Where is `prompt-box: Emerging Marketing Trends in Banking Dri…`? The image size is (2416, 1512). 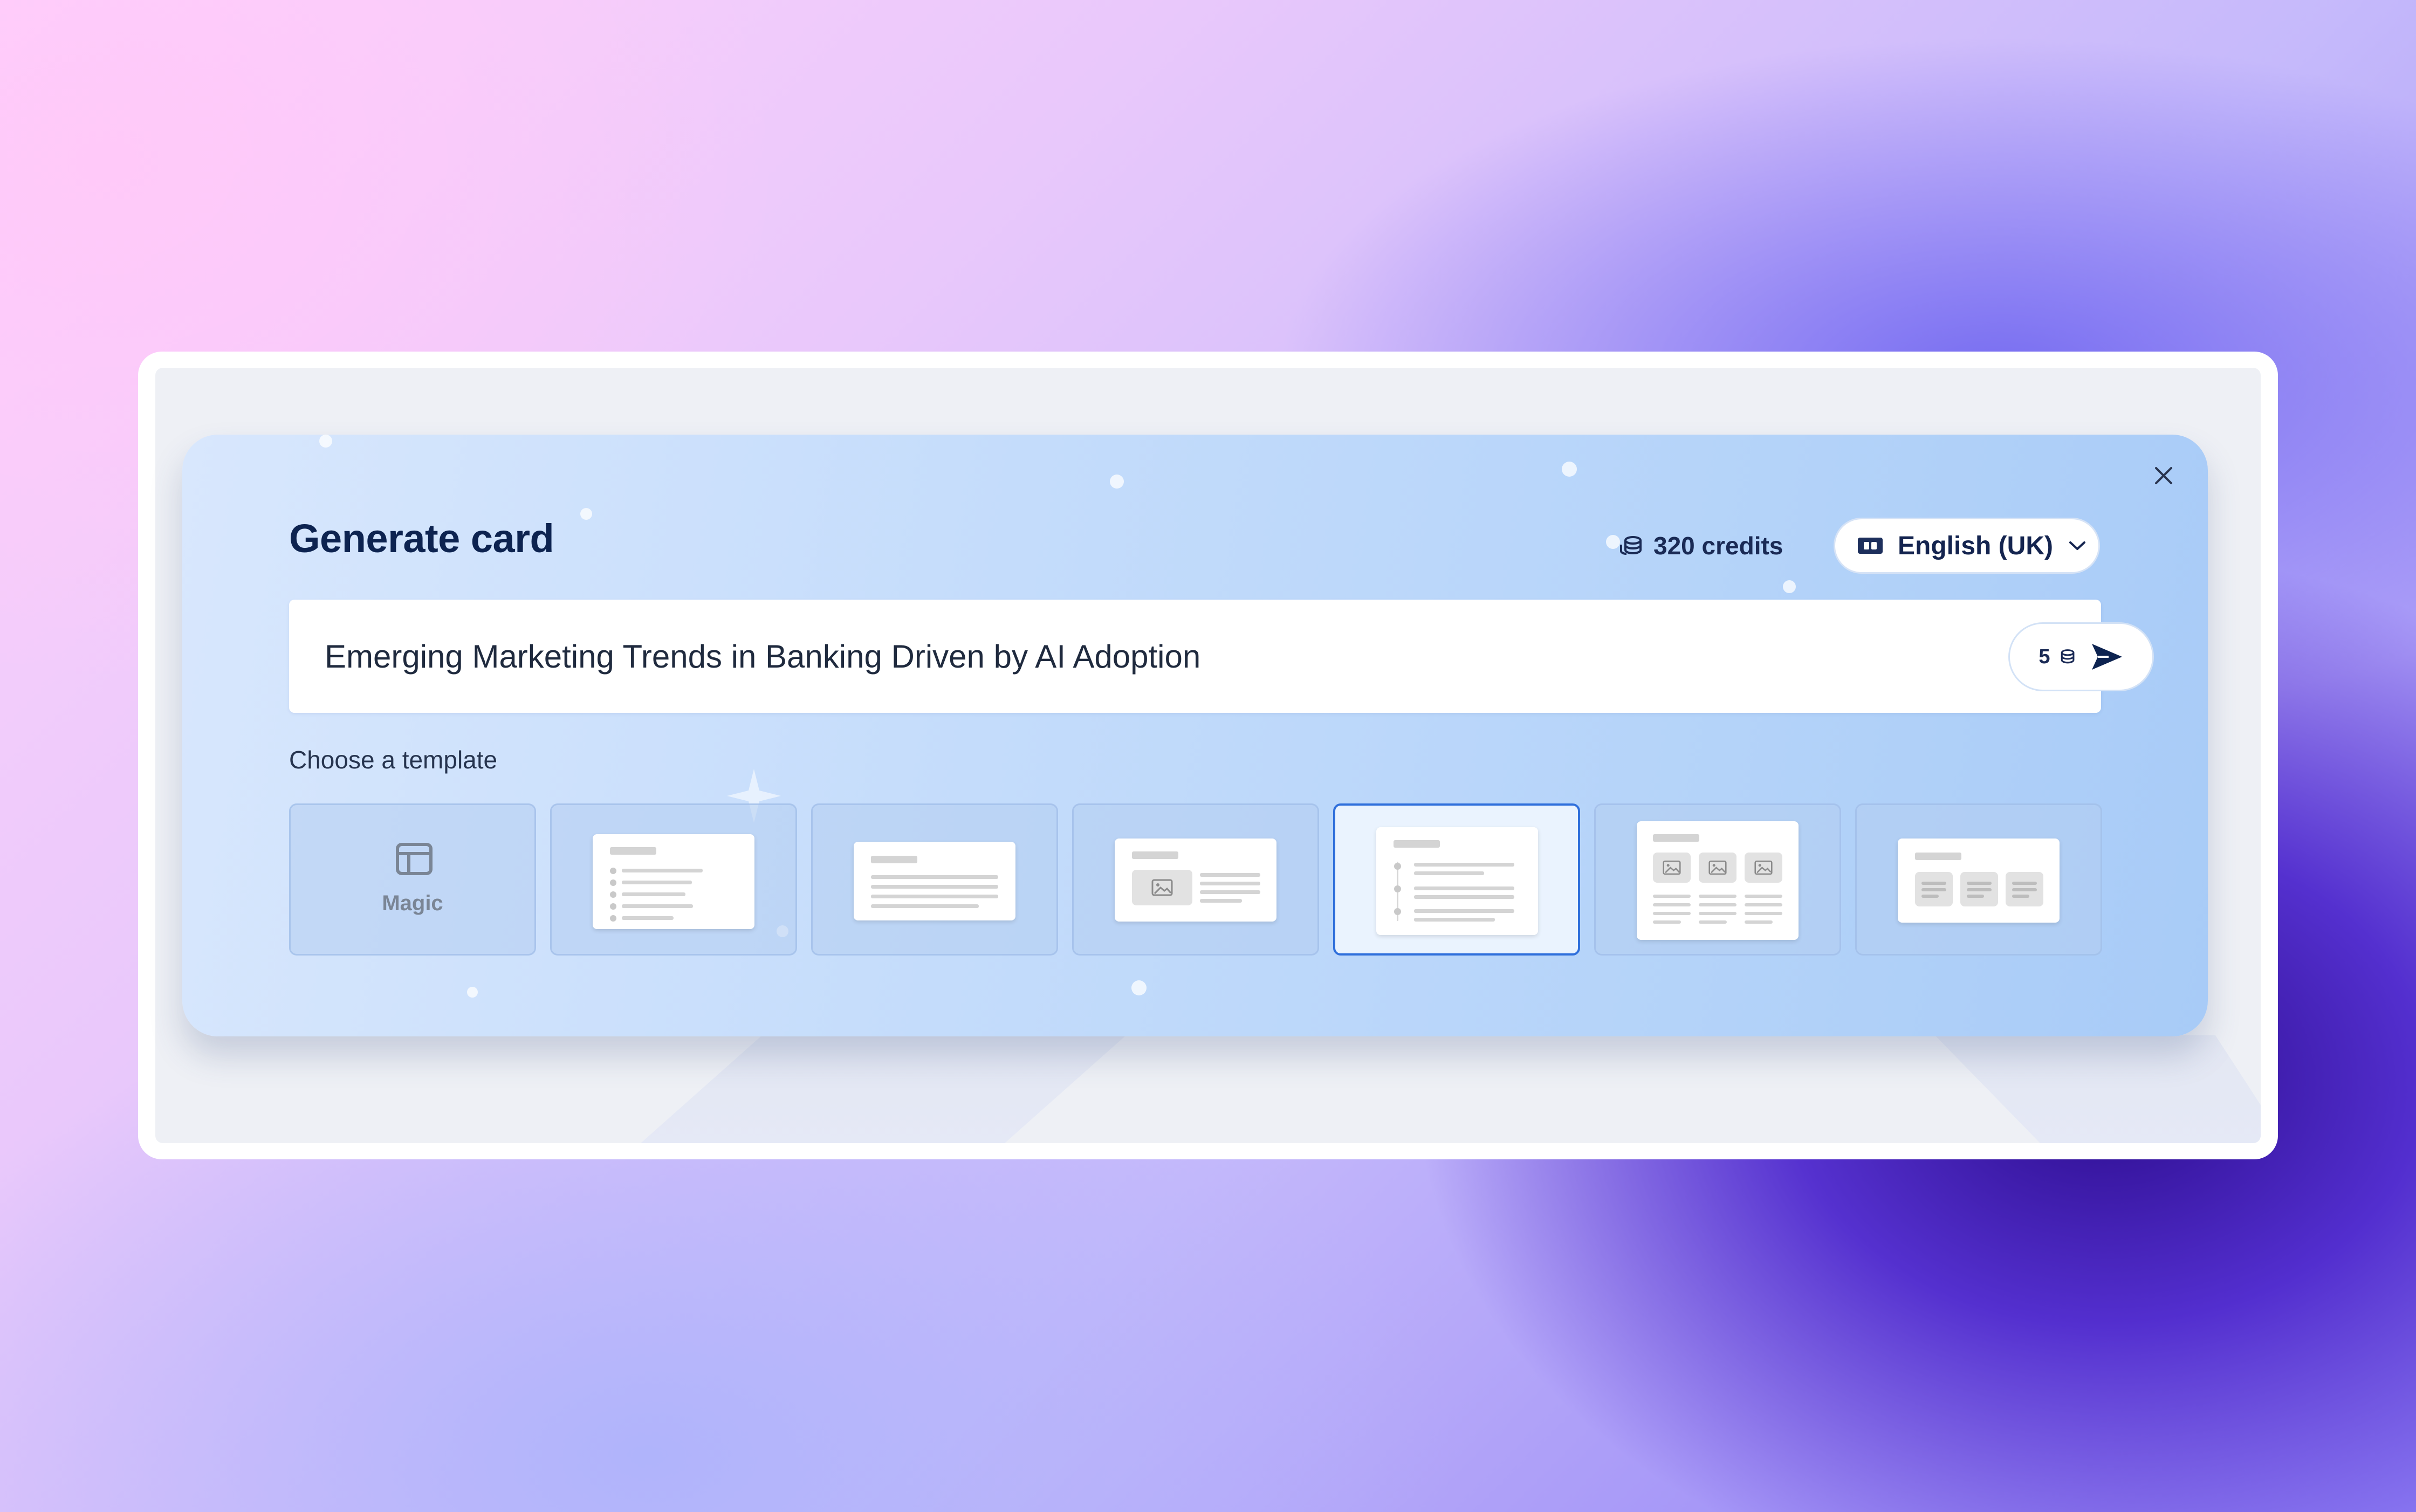 prompt-box: Emerging Marketing Trends in Banking Dri… is located at coordinates (1221, 656).